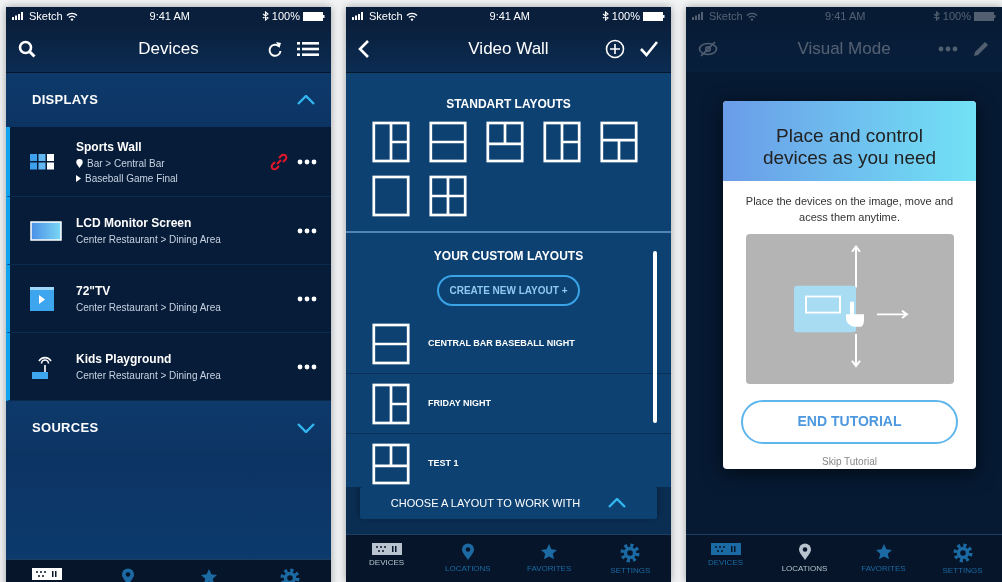 This screenshot has width=1002, height=582. I want to click on search-icon, so click(27, 48).